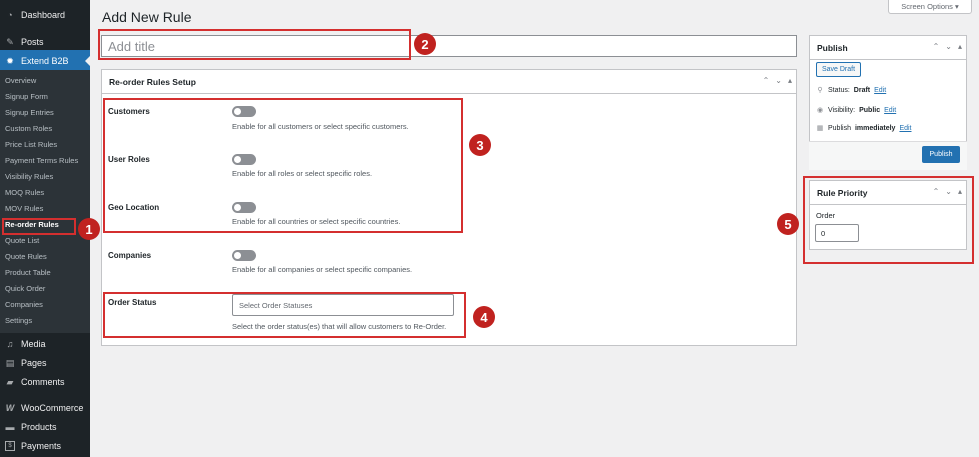  I want to click on visibility-row: ◉ Visibility: Public Edit, so click(856, 110).